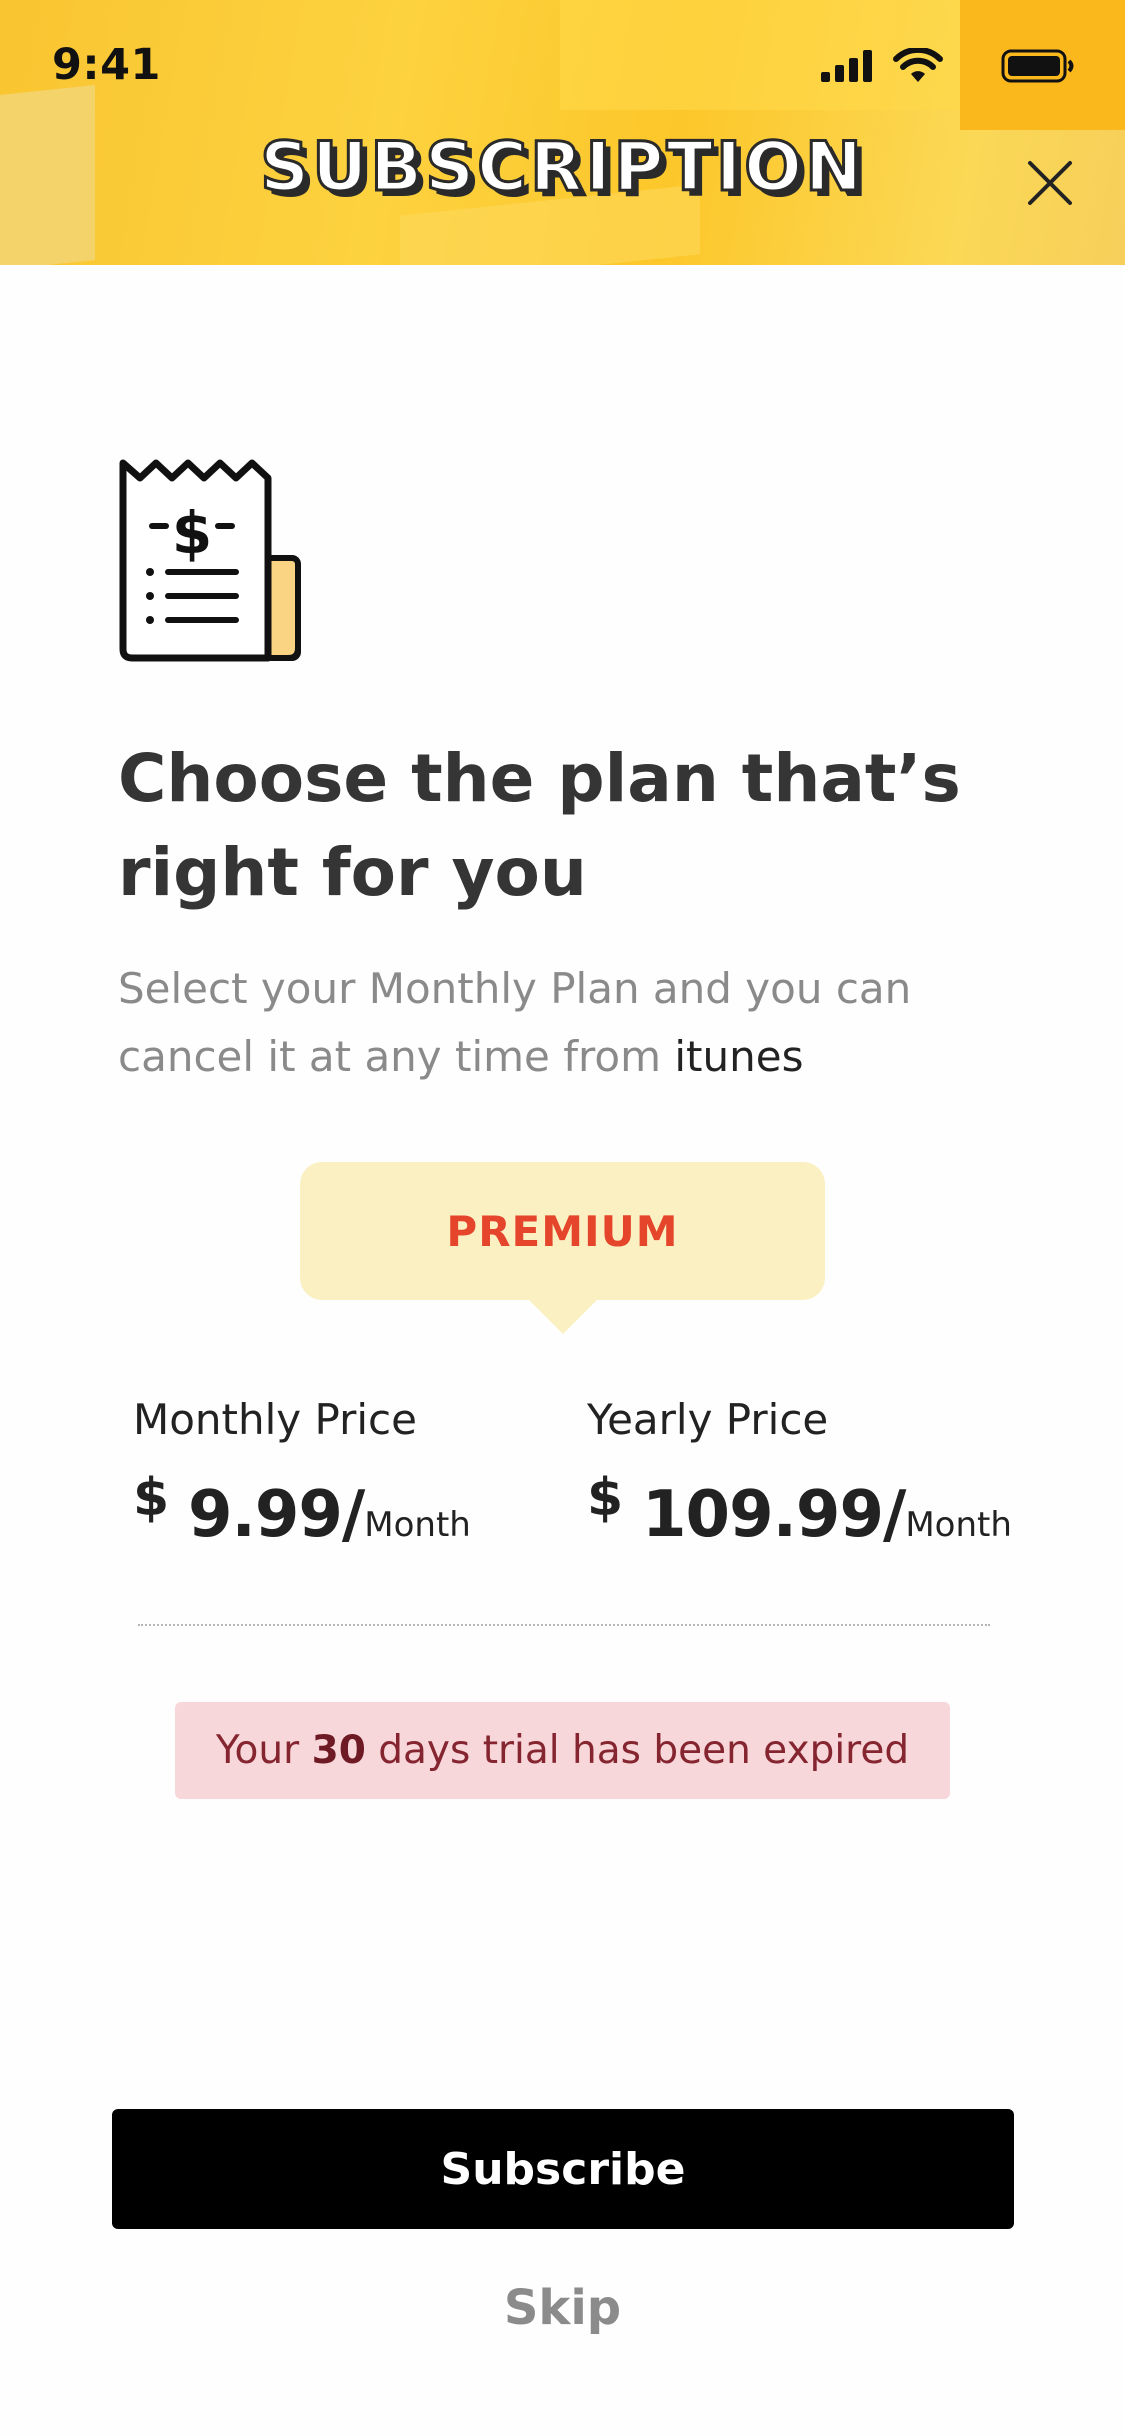 The image size is (1125, 2436). What do you see at coordinates (539, 825) in the screenshot?
I see `hero-title: Choose the plan that’s right for you` at bounding box center [539, 825].